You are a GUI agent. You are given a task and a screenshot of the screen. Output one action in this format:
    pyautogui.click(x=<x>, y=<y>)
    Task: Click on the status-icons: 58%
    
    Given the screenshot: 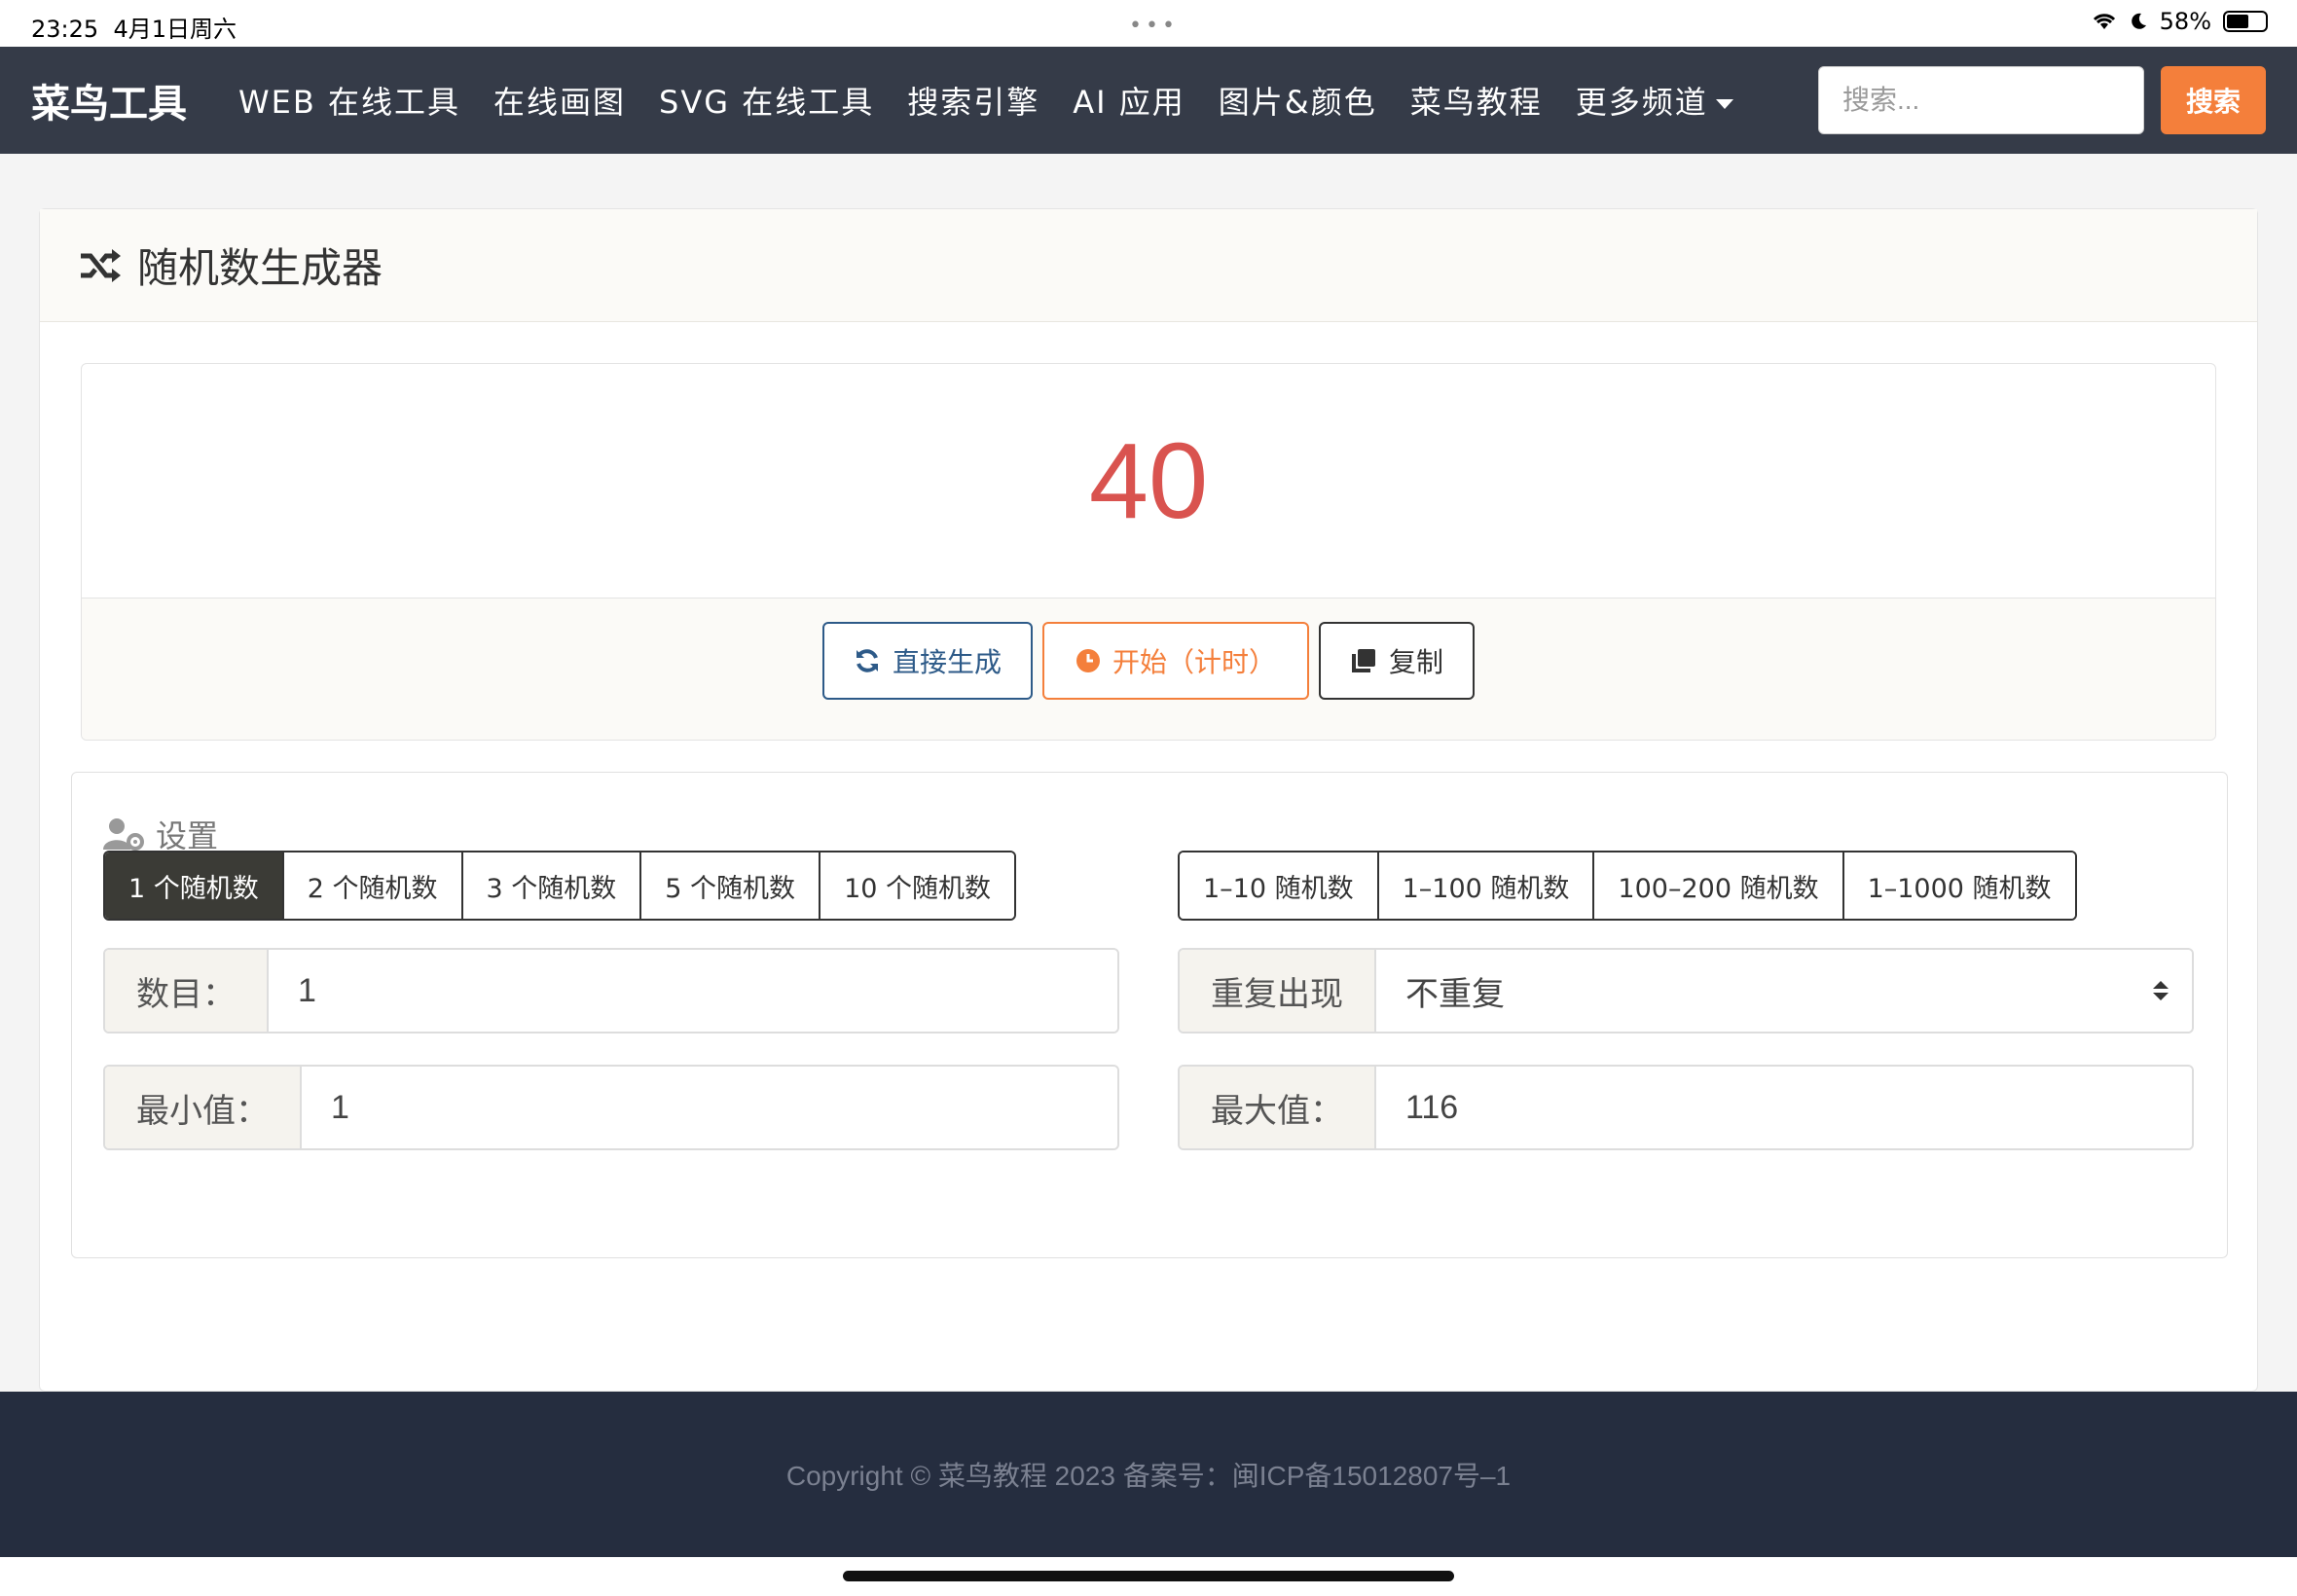 What is the action you would take?
    pyautogui.click(x=2180, y=21)
    